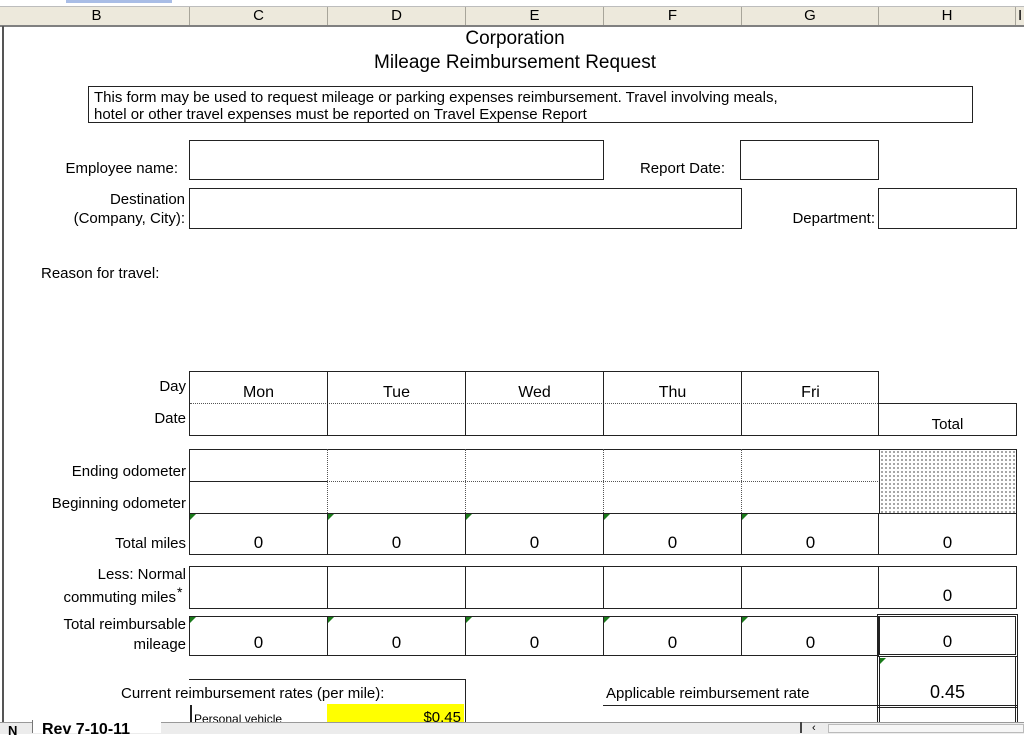 The height and width of the screenshot is (739, 1024). What do you see at coordinates (515, 62) in the screenshot?
I see `form-title: Mileage Reimbursement Request` at bounding box center [515, 62].